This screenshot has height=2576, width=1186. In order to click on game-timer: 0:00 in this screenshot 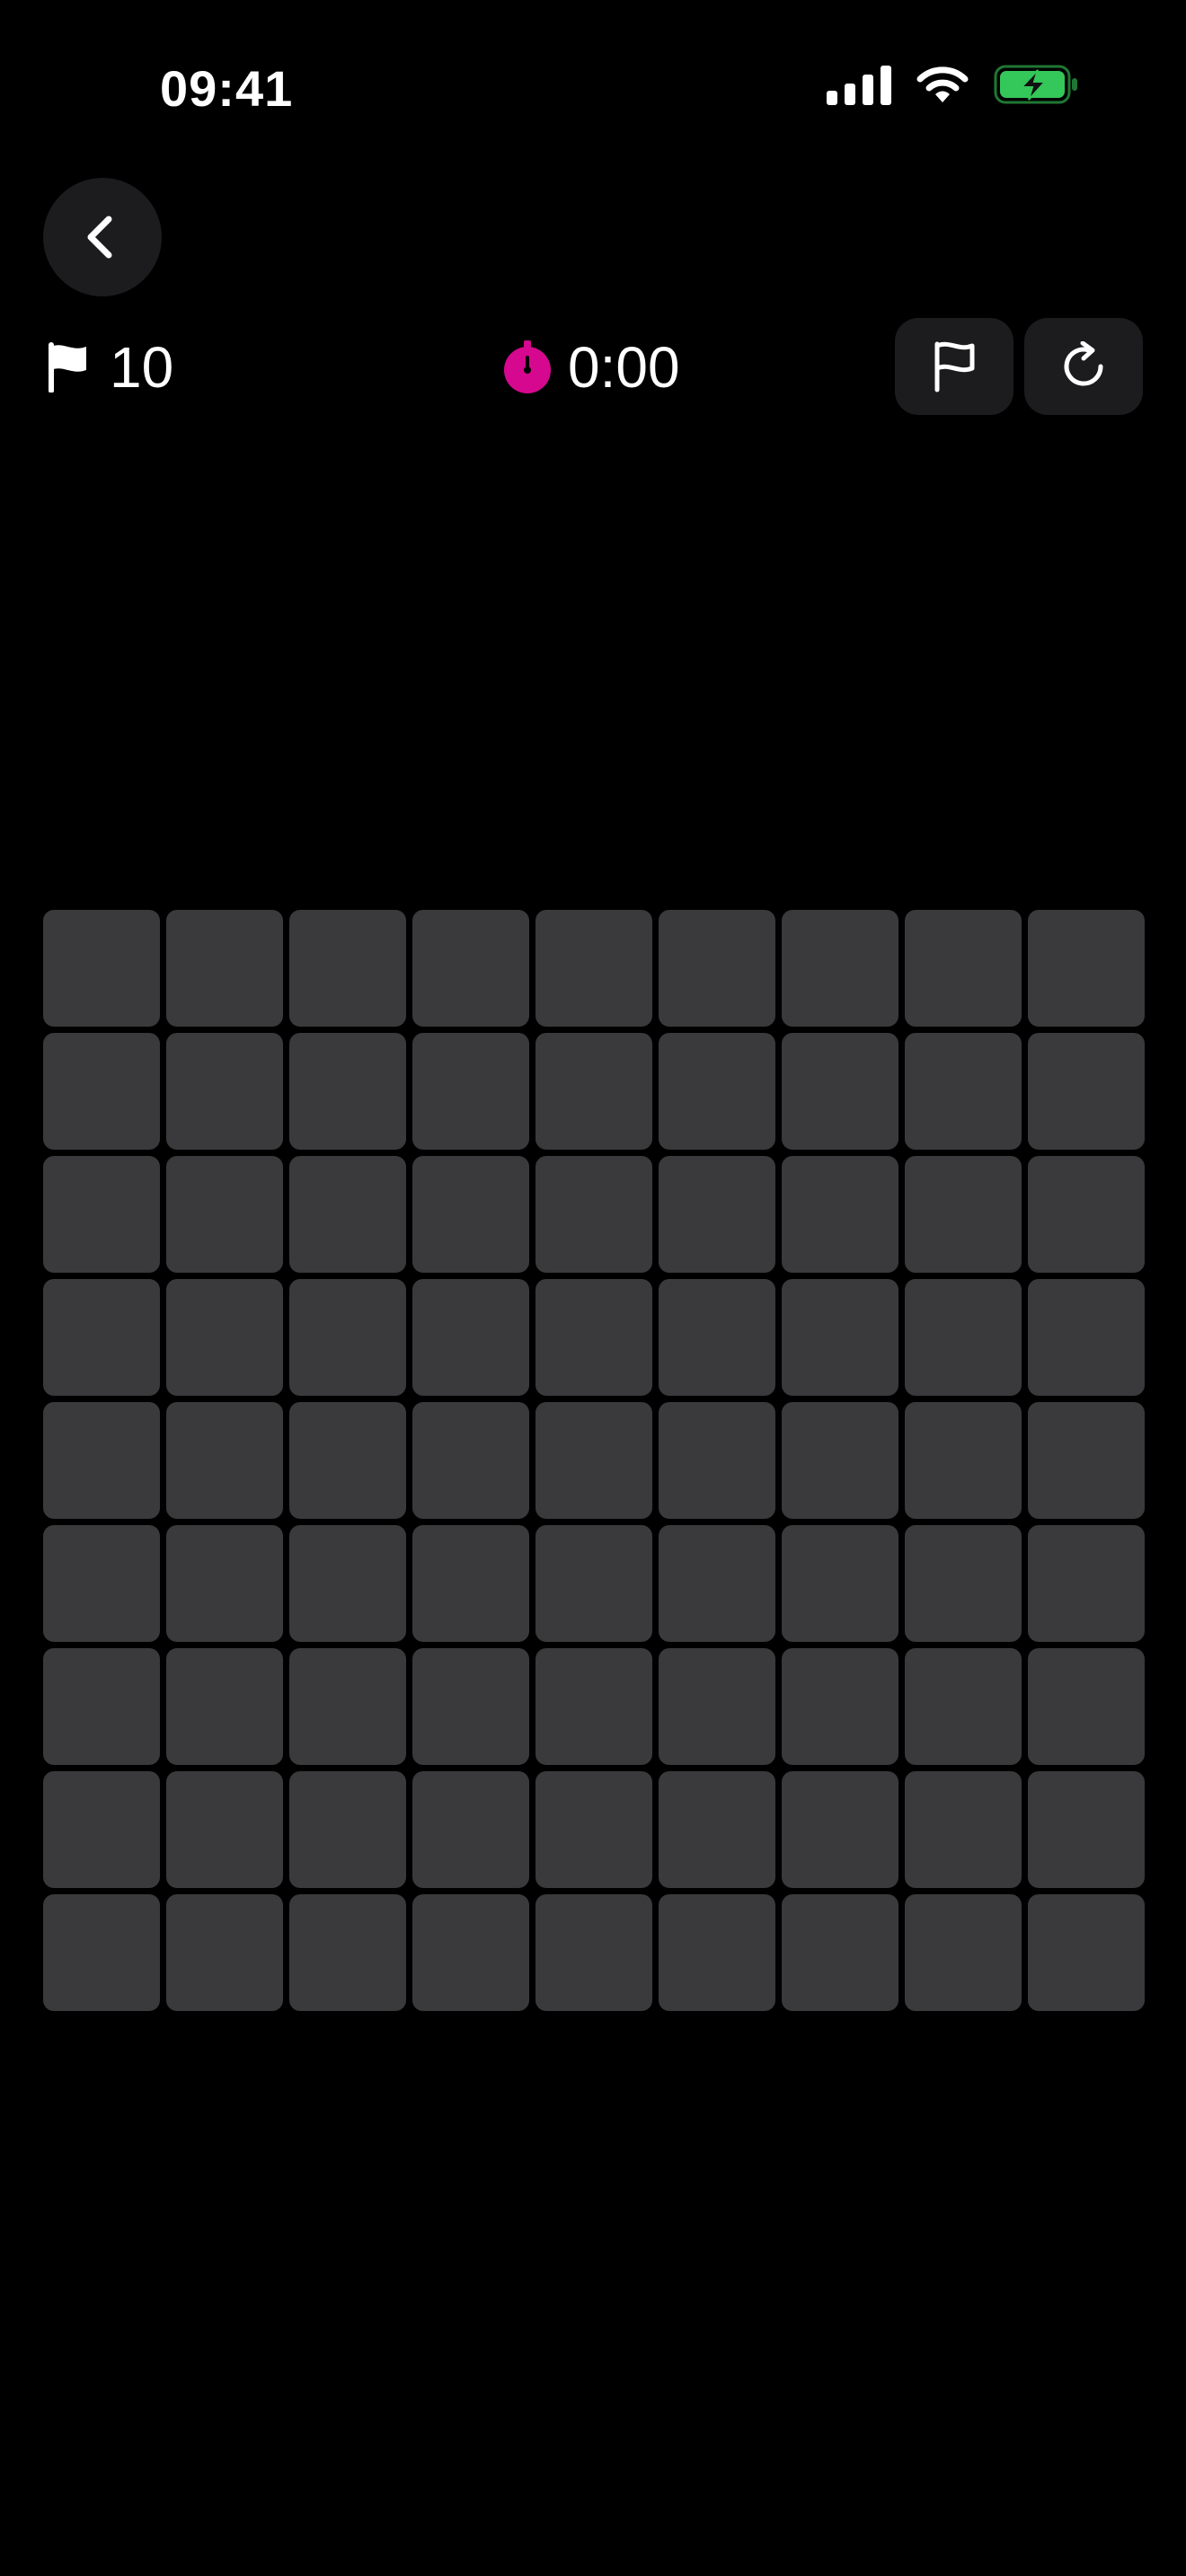, I will do `click(591, 367)`.